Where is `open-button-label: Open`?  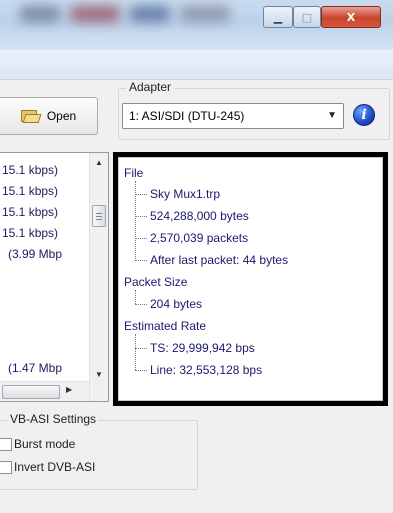
open-button-label: Open is located at coordinates (61, 116).